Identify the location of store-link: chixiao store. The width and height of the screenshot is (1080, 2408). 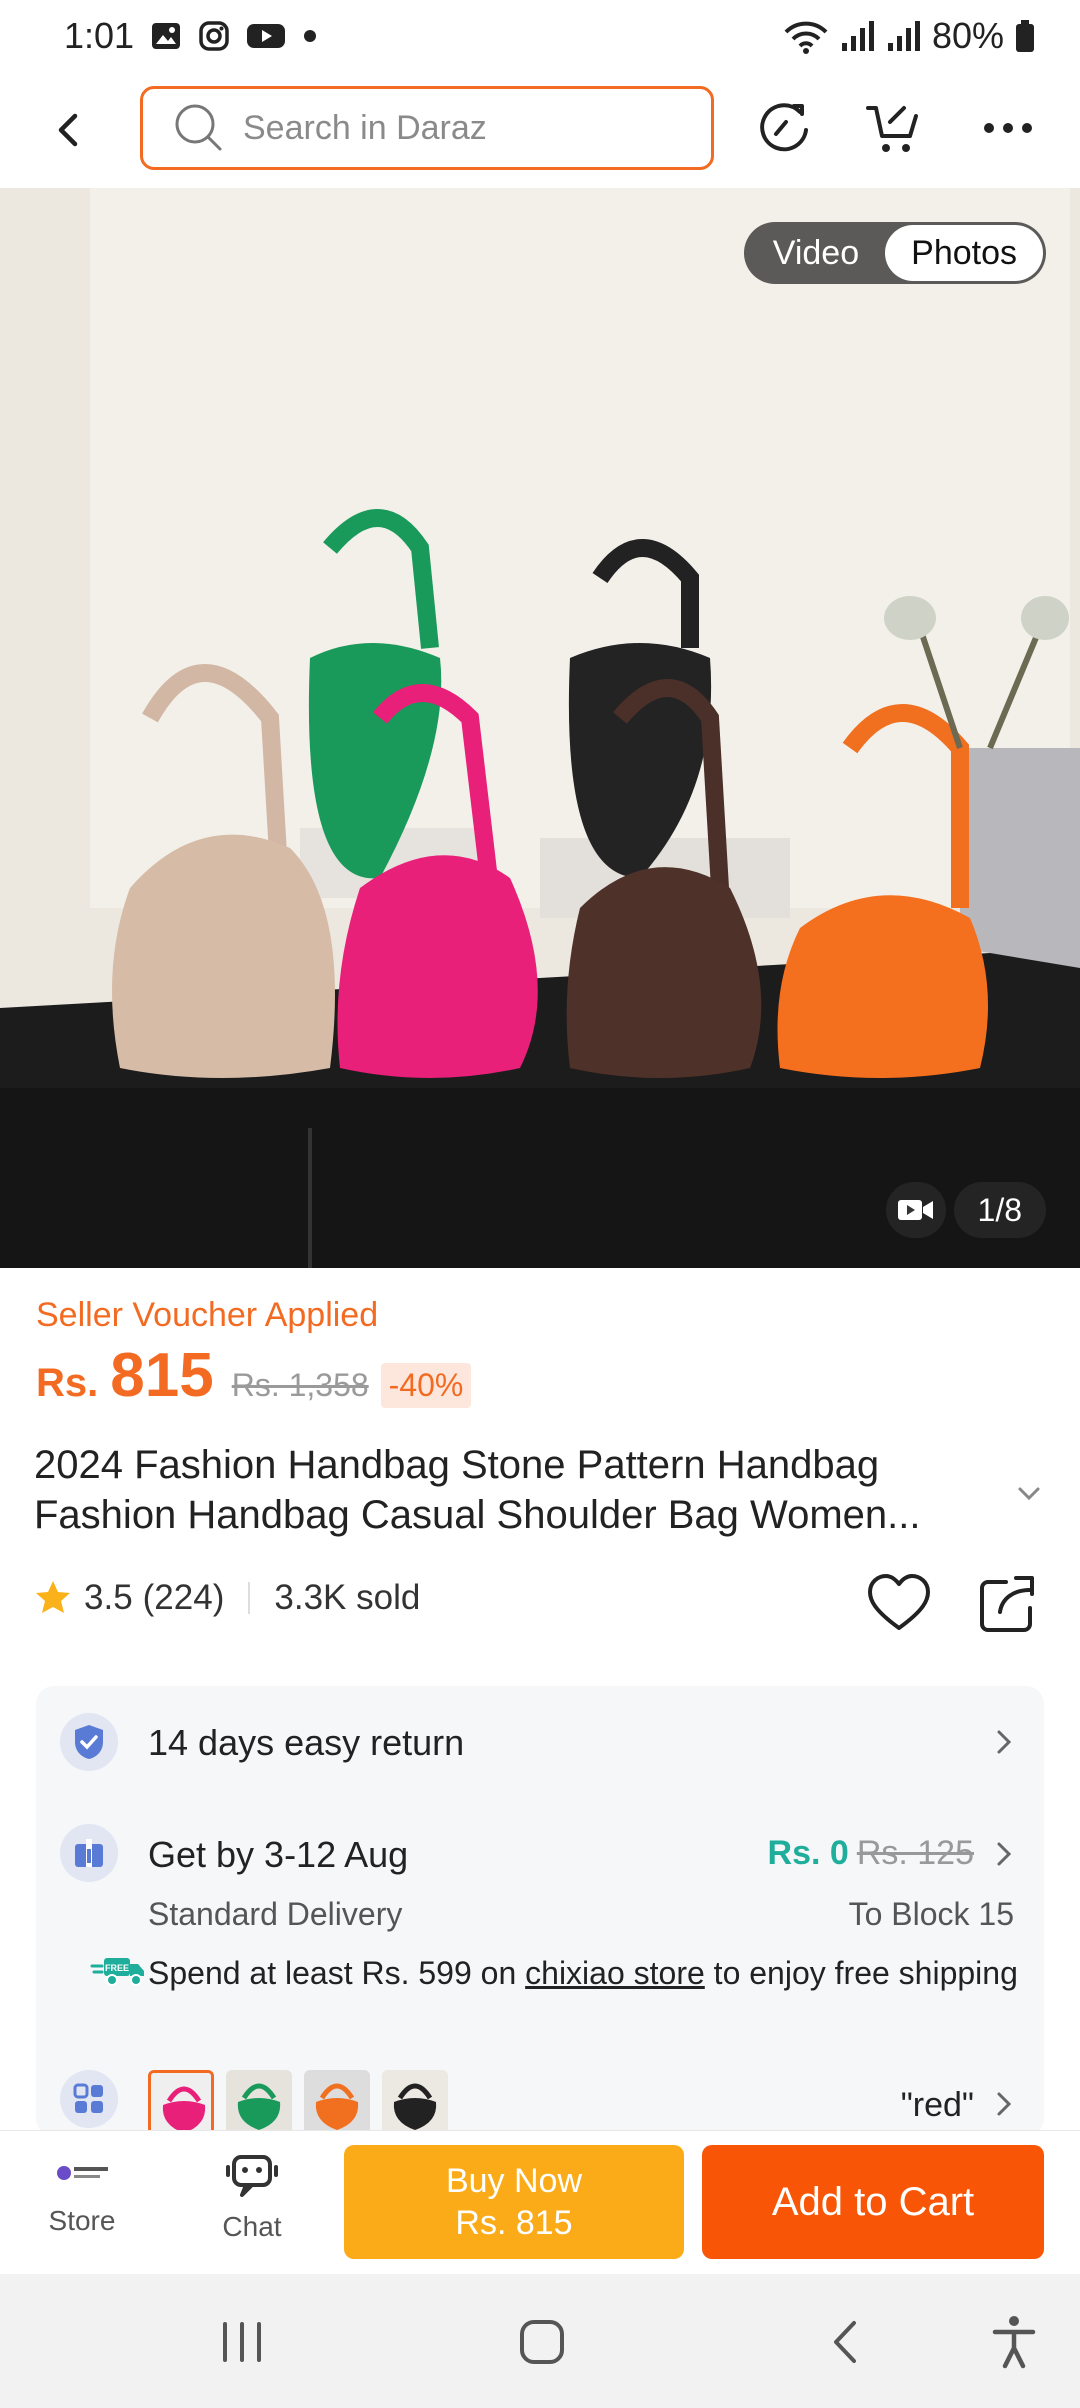
(615, 1973).